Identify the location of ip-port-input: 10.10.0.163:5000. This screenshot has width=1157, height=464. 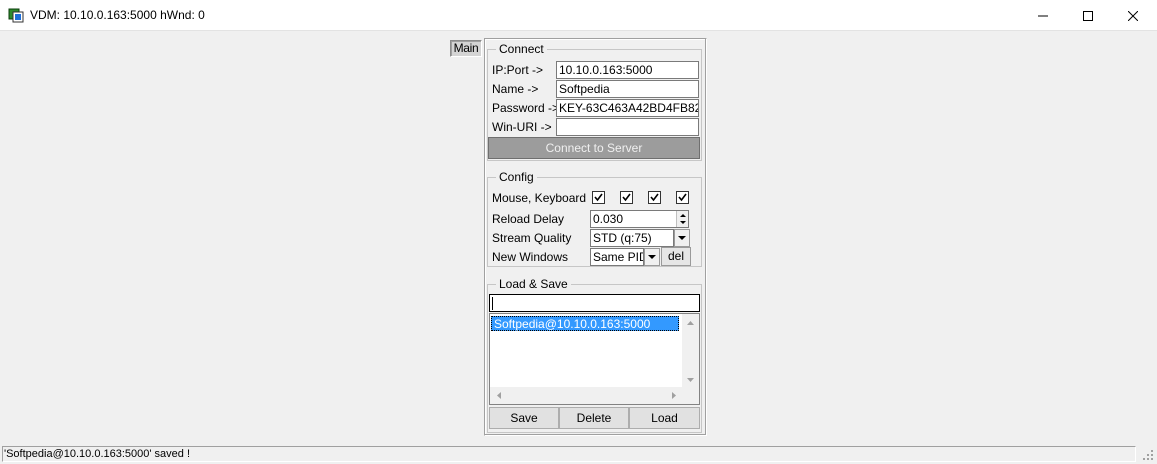
(627, 70).